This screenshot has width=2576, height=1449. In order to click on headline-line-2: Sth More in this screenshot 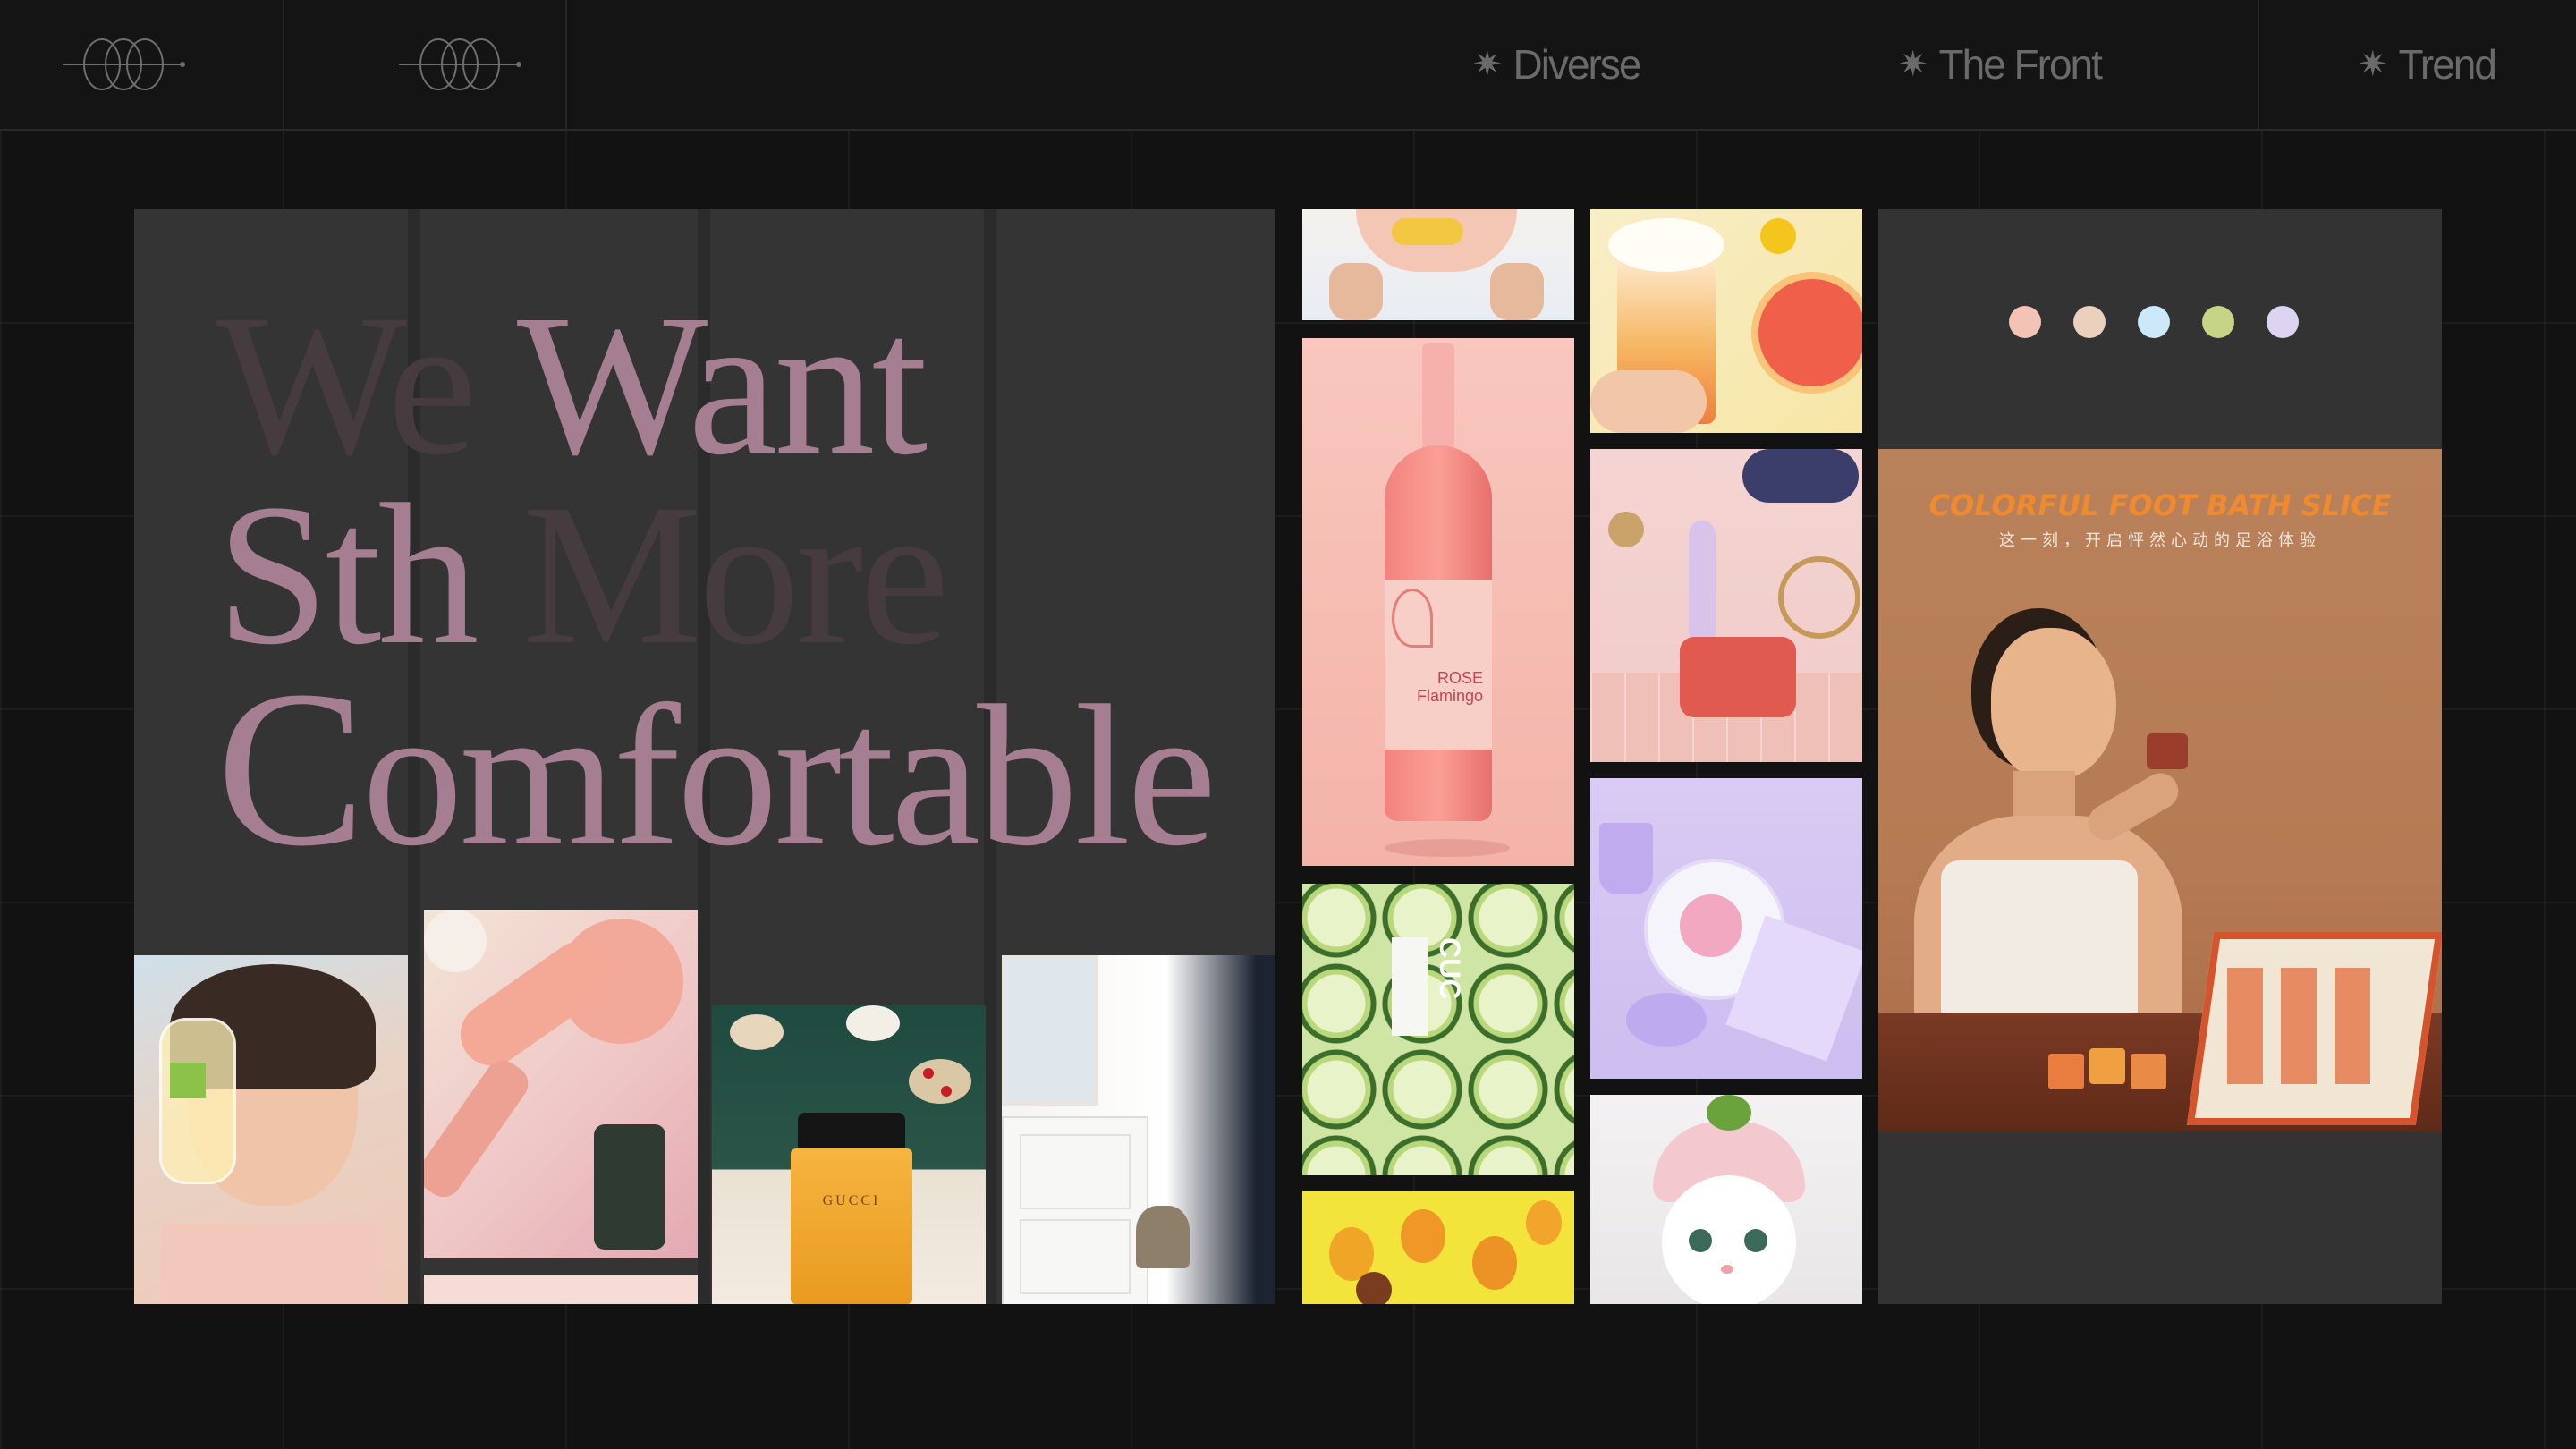, I will do `click(730, 574)`.